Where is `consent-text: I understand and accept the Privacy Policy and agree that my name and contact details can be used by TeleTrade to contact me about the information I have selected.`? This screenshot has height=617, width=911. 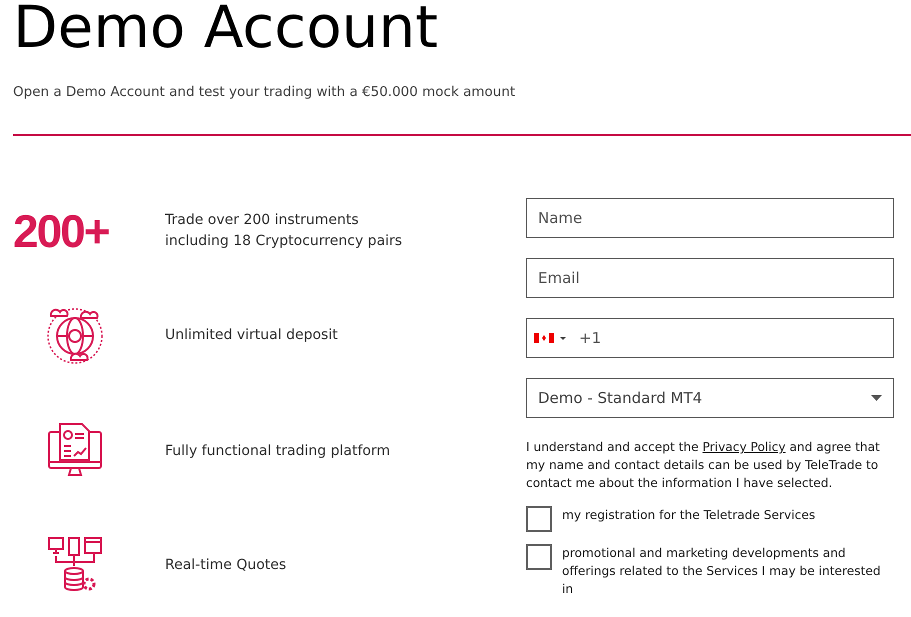
consent-text: I understand and accept the Privacy Policy and agree that my name and contact details can be used by TeleTrade to contact me about the information I have selected. is located at coordinates (703, 465).